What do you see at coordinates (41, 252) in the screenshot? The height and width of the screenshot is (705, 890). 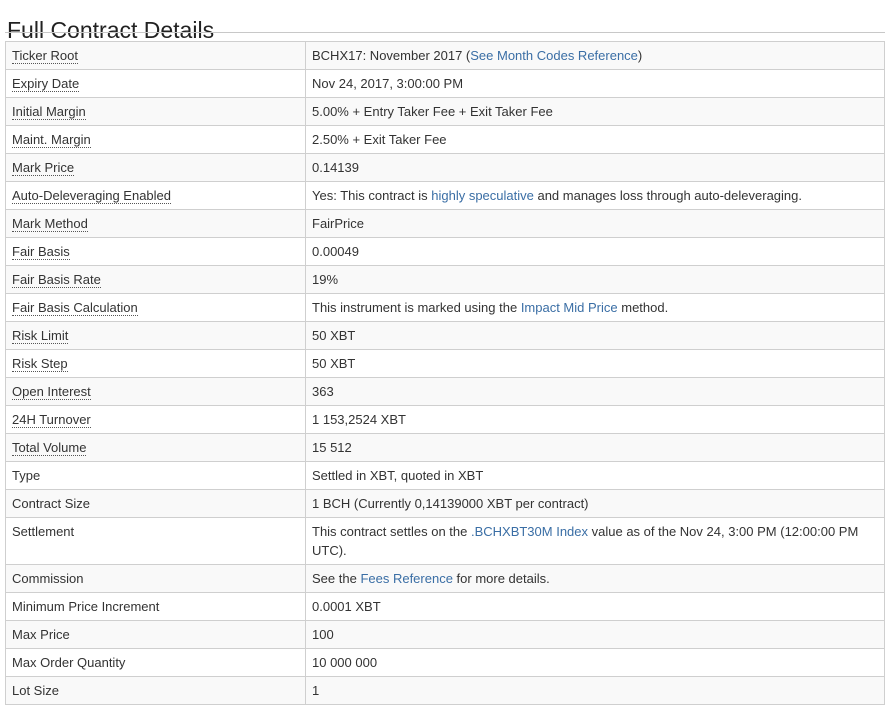 I see `fair-basis-label: Fair Basis` at bounding box center [41, 252].